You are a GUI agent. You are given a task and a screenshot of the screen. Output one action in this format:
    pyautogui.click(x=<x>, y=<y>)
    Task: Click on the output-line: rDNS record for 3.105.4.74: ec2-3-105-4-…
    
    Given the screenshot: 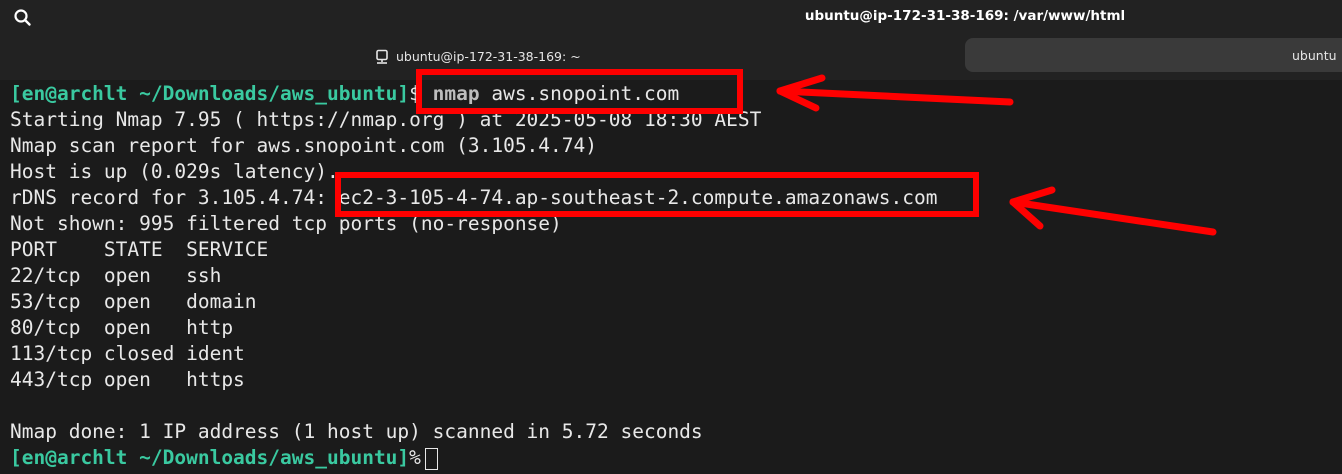 What is the action you would take?
    pyautogui.click(x=474, y=197)
    